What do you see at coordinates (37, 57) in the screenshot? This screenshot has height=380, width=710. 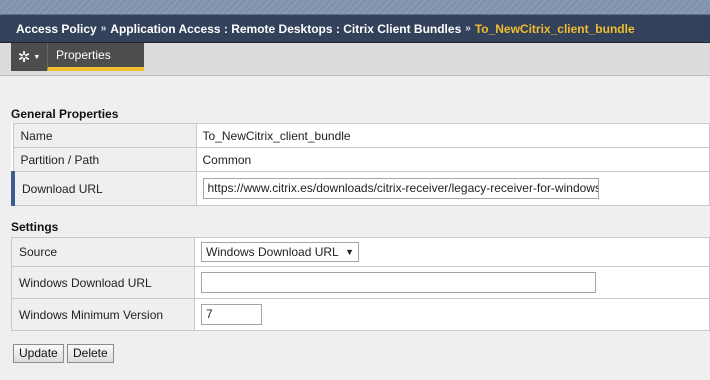 I see `chevron-down-icon: ▼` at bounding box center [37, 57].